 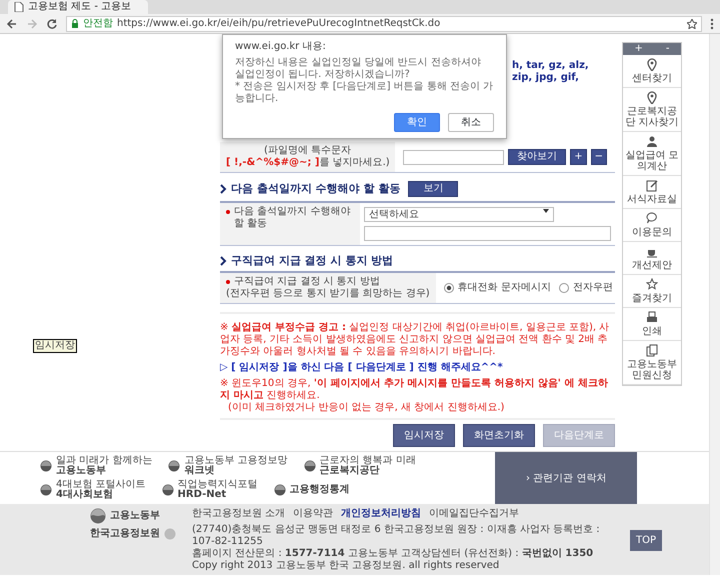 I want to click on logo-caption: 직업능력지식포털, so click(x=218, y=485).